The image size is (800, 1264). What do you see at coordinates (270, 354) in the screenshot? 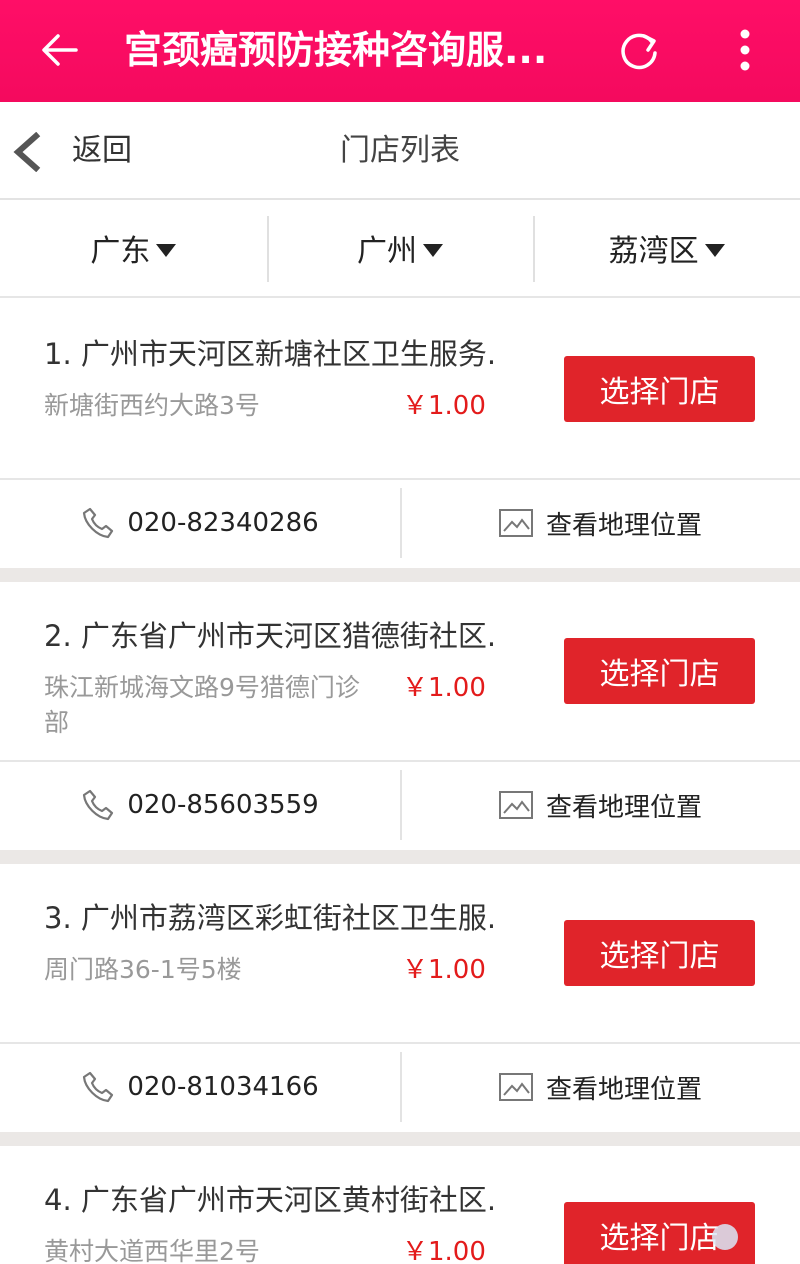
I see `store-name: 1. 广州市天河区新塘社区卫生服务.` at bounding box center [270, 354].